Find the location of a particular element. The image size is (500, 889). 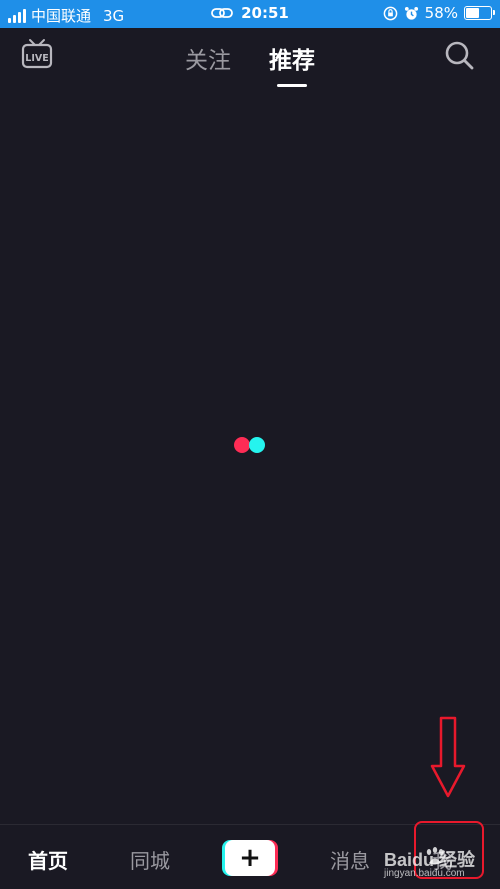

plus-icon: + is located at coordinates (250, 858).